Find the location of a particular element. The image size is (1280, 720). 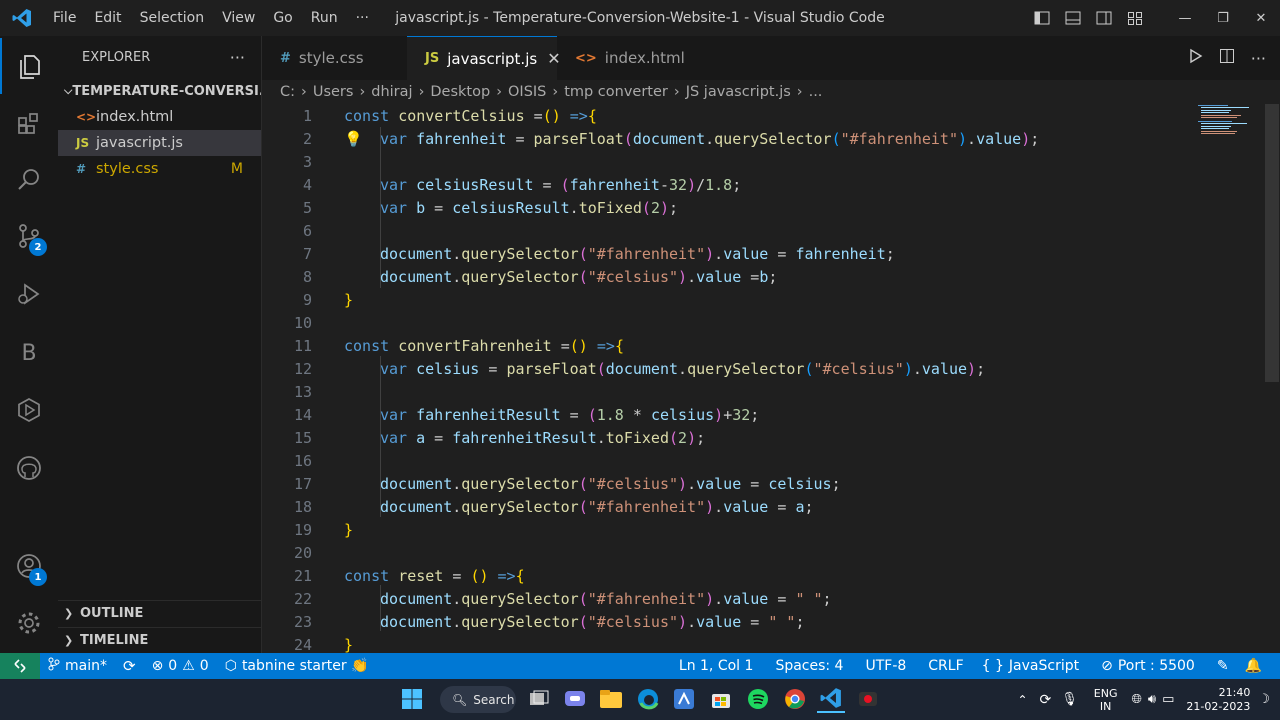

menu-go: Go is located at coordinates (282, 18).